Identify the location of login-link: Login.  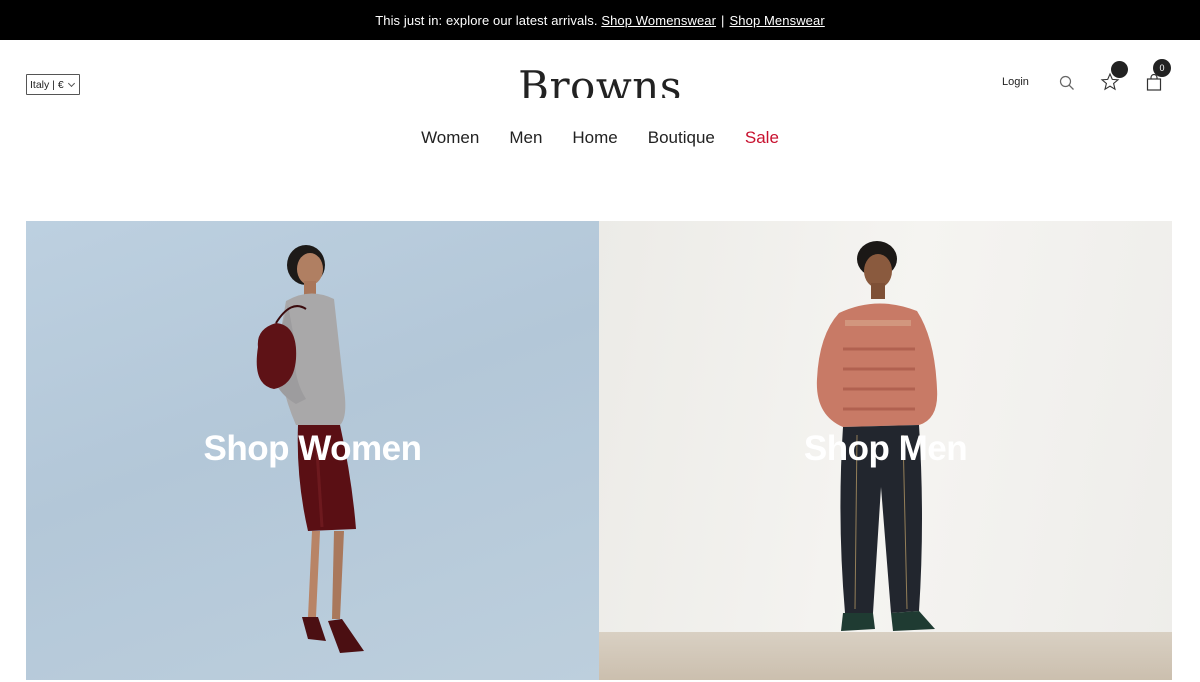
(1015, 82).